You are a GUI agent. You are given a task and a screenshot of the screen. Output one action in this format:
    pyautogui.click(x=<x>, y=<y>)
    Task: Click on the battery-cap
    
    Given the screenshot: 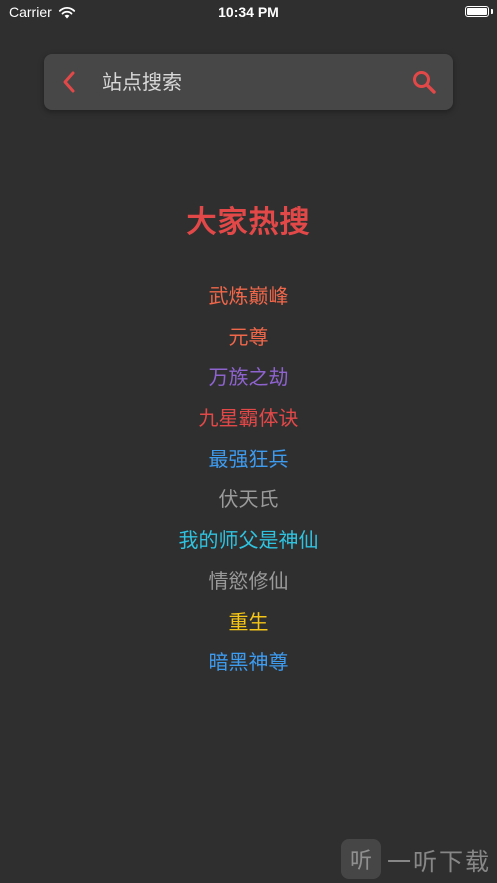 What is the action you would take?
    pyautogui.click(x=492, y=11)
    